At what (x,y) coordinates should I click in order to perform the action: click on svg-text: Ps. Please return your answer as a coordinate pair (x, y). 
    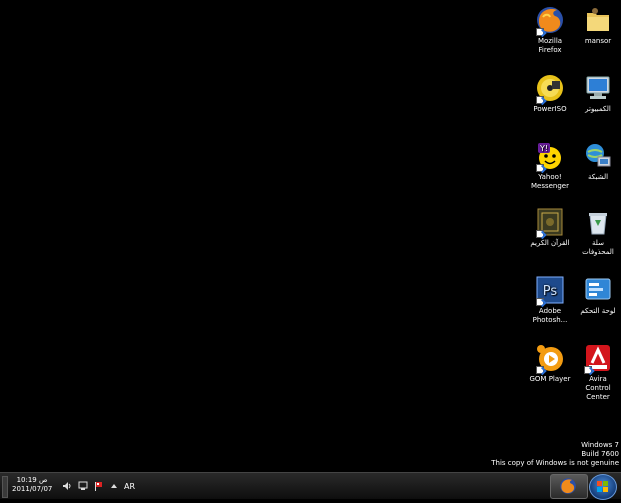
    Looking at the image, I should click on (550, 291).